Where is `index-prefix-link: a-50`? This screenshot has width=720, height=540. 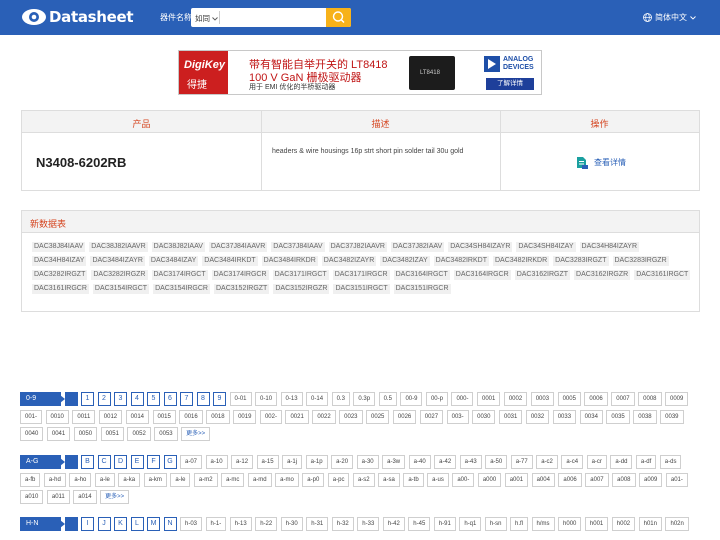 index-prefix-link: a-50 is located at coordinates (496, 462).